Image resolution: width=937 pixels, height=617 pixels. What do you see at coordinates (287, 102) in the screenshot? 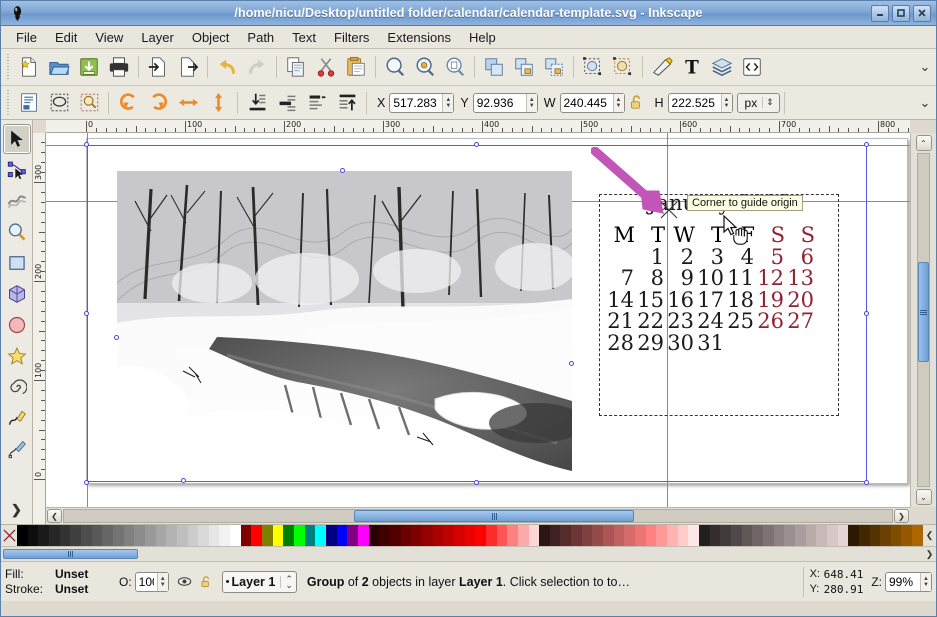
I see `lower-icon` at bounding box center [287, 102].